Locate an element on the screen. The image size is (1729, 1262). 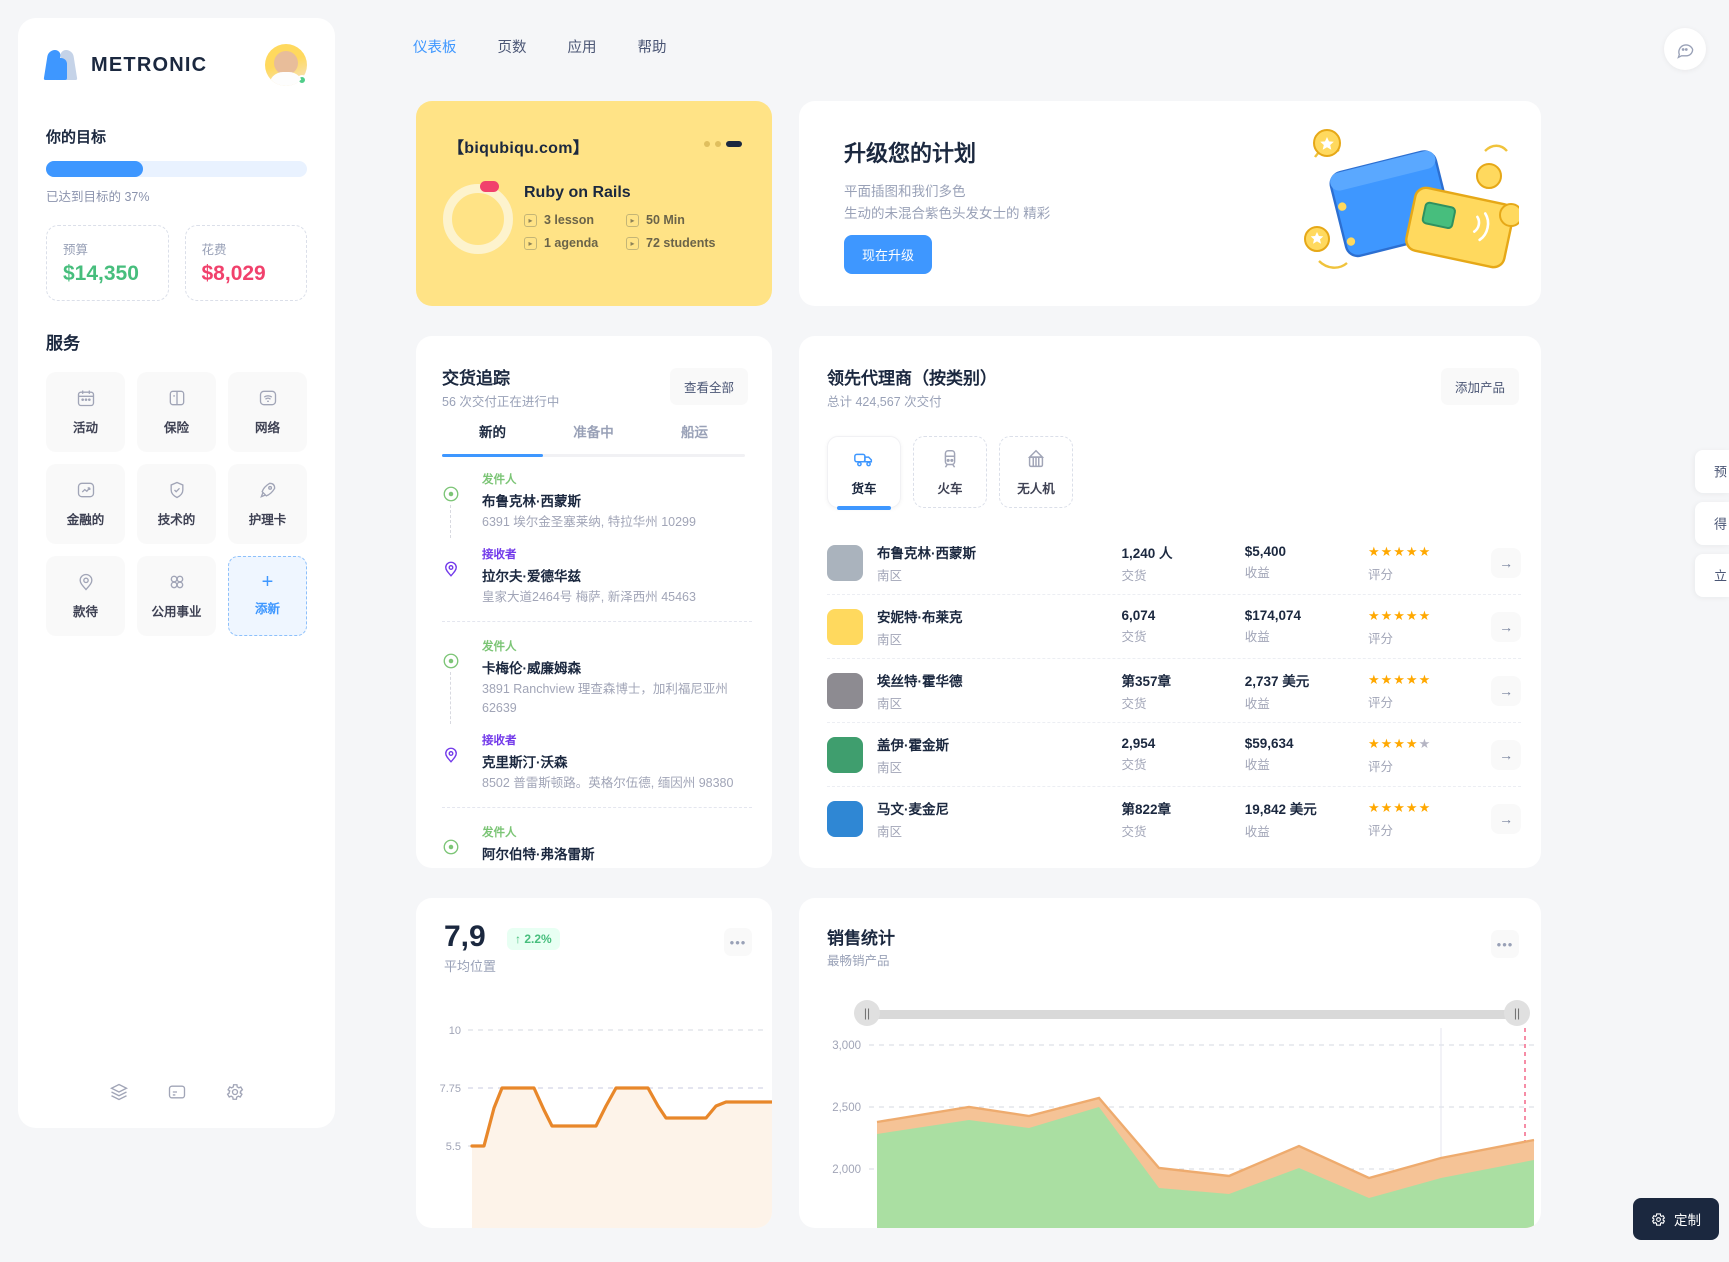
sender-circle-icon is located at coordinates (451, 847).